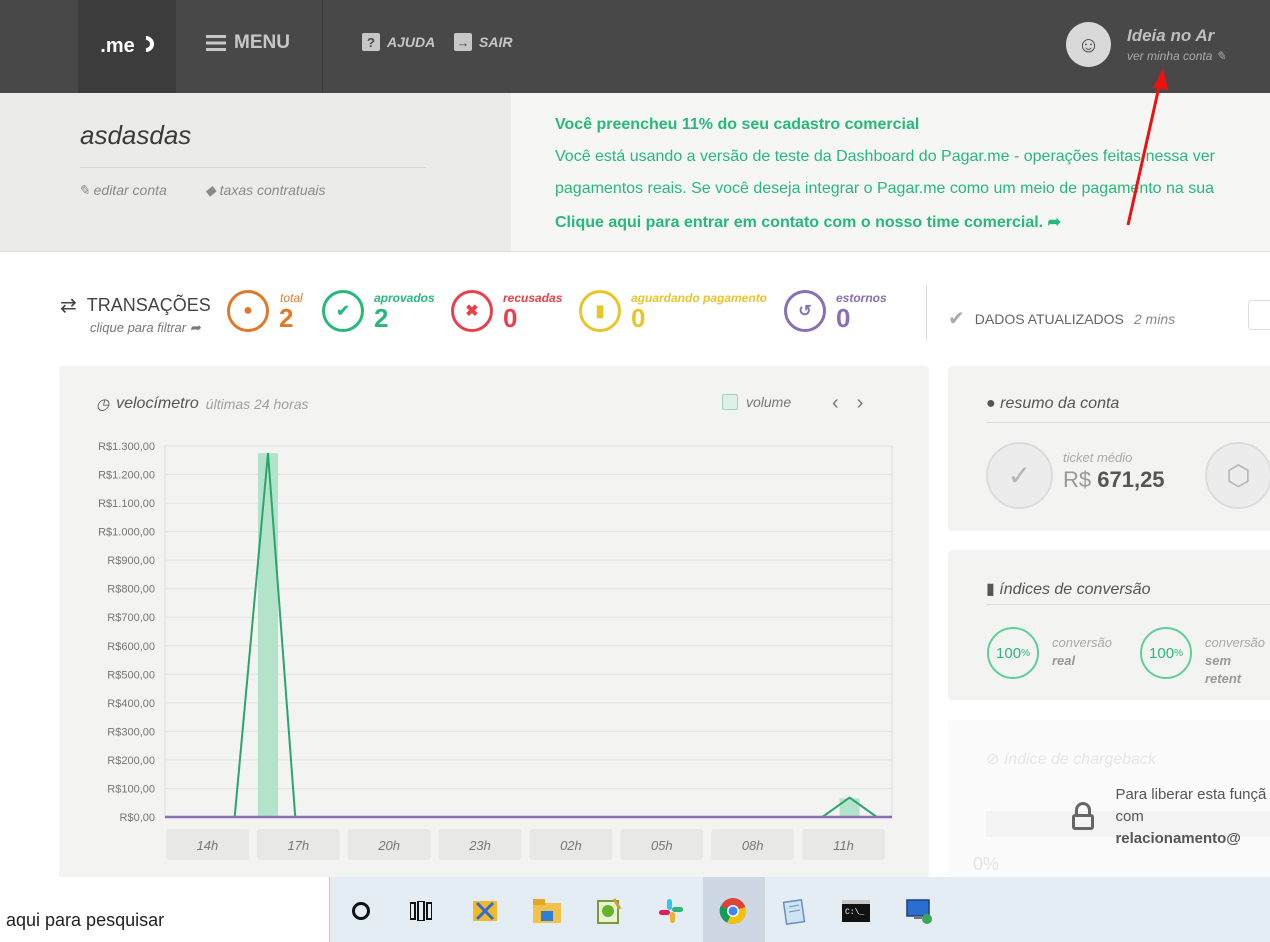  Describe the element at coordinates (208, 845) in the screenshot. I see `x-tick-label: 14h` at that location.